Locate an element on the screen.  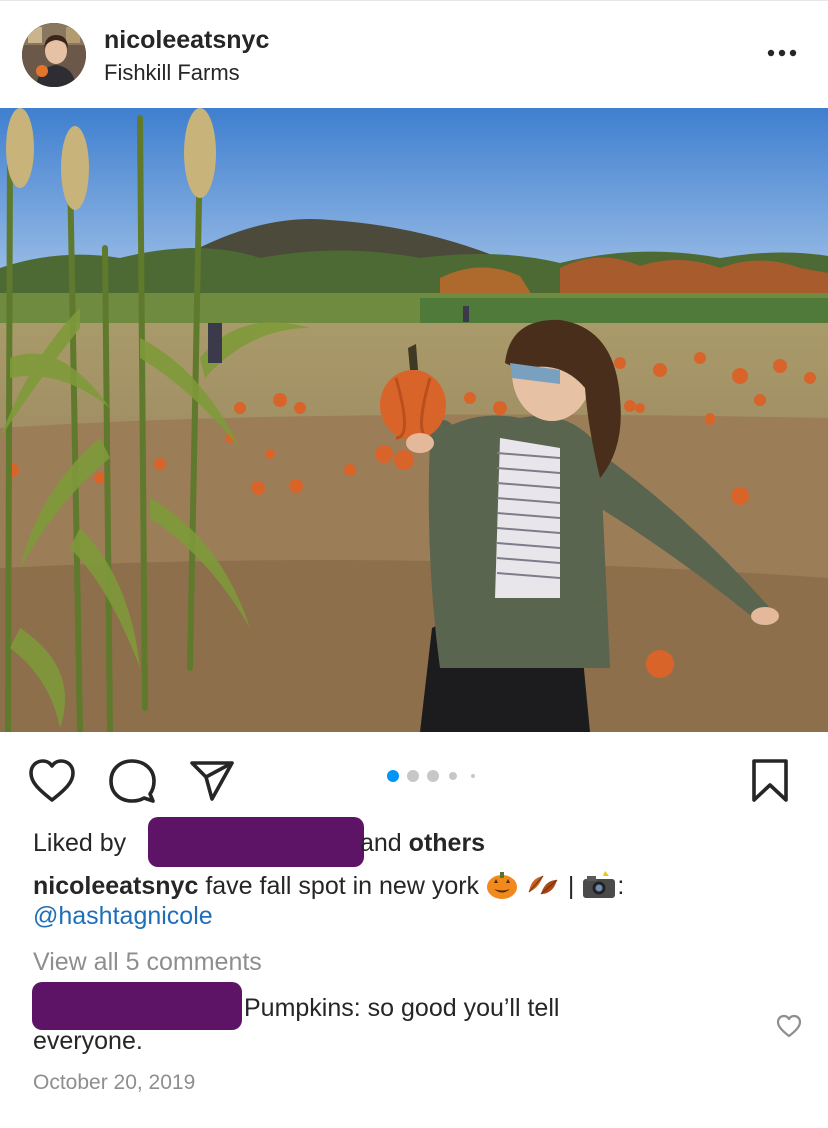
caption-mention: @hashtagnicole is located at coordinates (123, 916).